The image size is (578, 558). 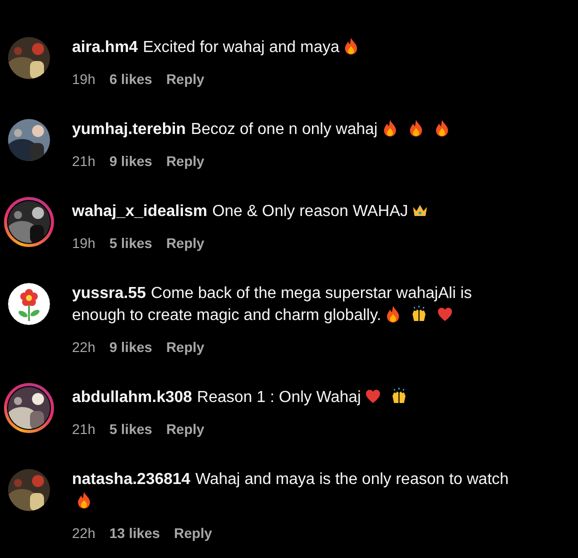 I want to click on username-link: abdullahm.k308, so click(x=132, y=397).